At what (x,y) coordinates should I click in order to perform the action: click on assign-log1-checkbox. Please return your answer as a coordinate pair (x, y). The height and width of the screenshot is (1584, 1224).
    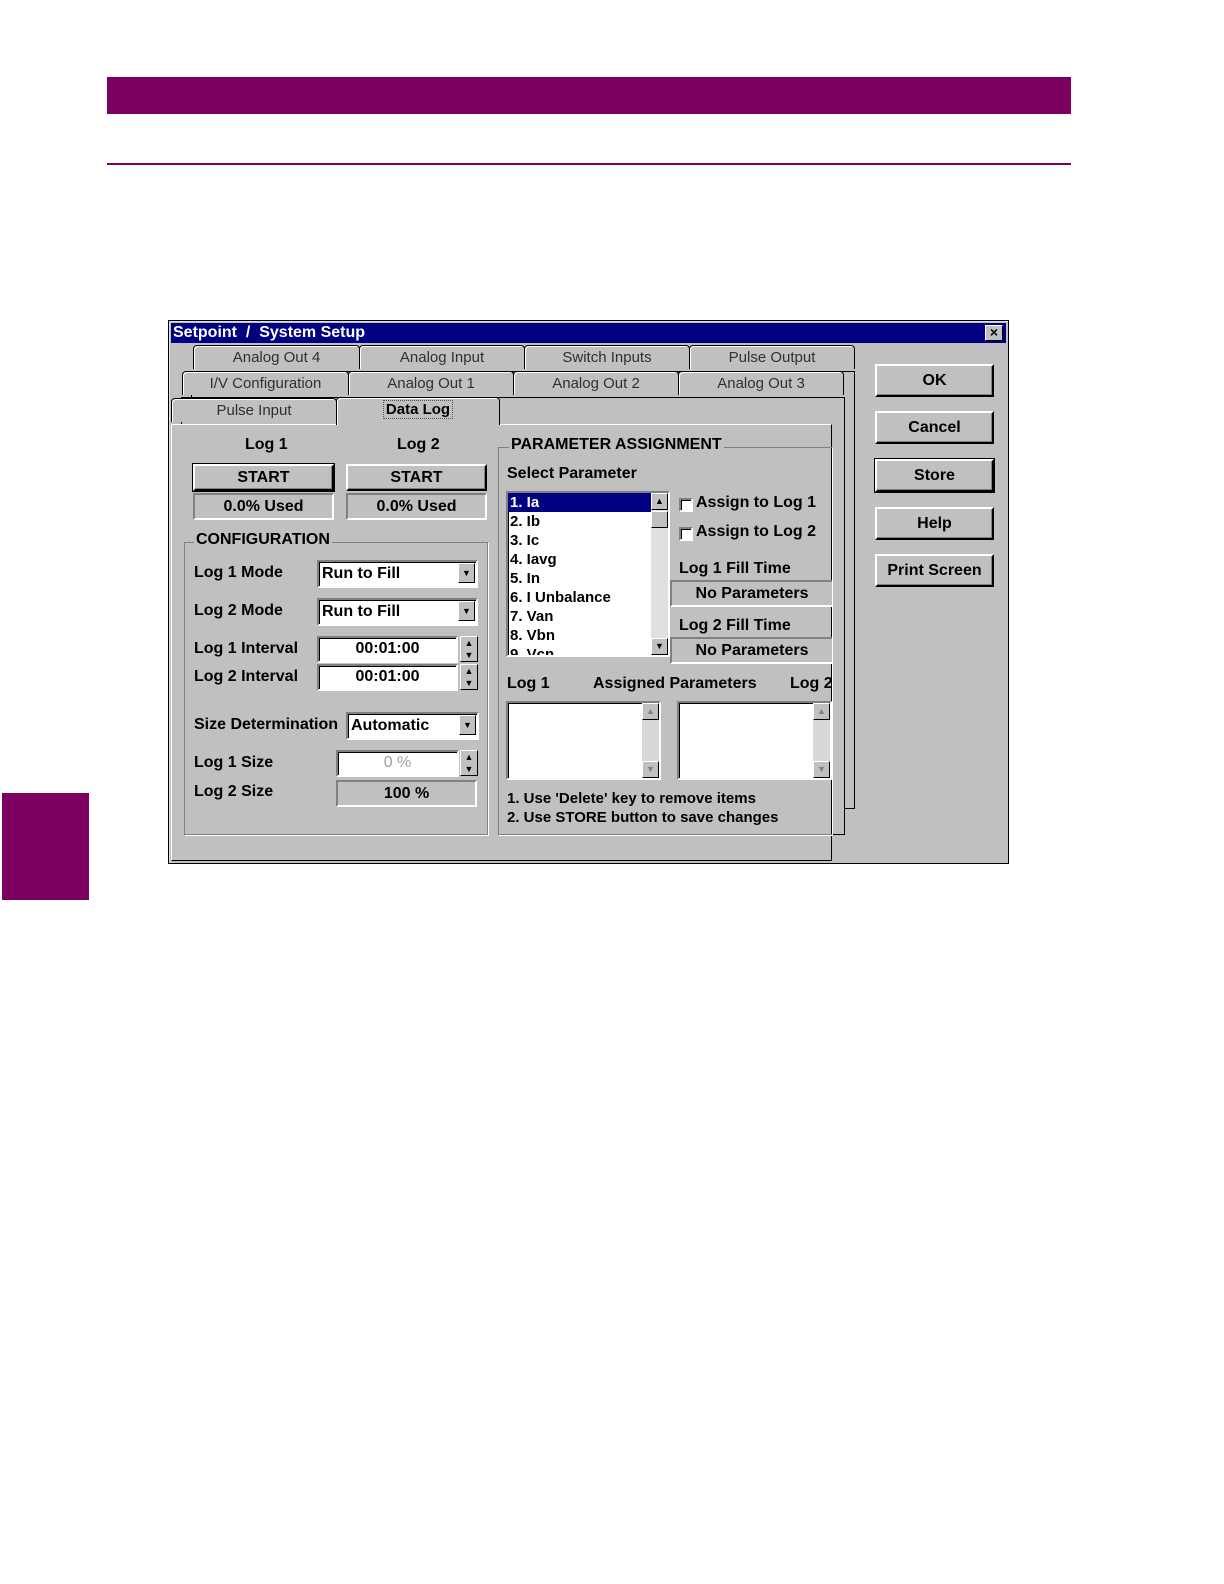
    Looking at the image, I should click on (686, 505).